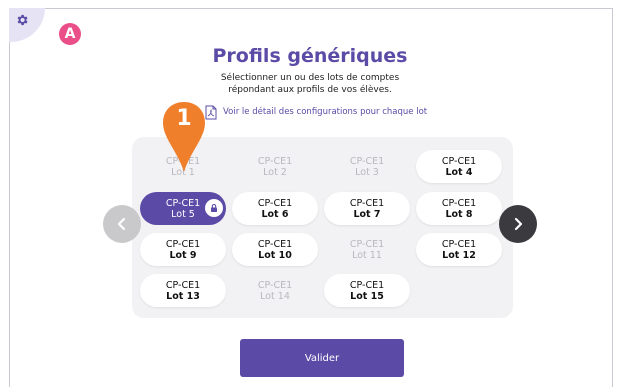 This screenshot has width=620, height=387. Describe the element at coordinates (459, 255) in the screenshot. I see `lot-number-label: Lot 12` at that location.